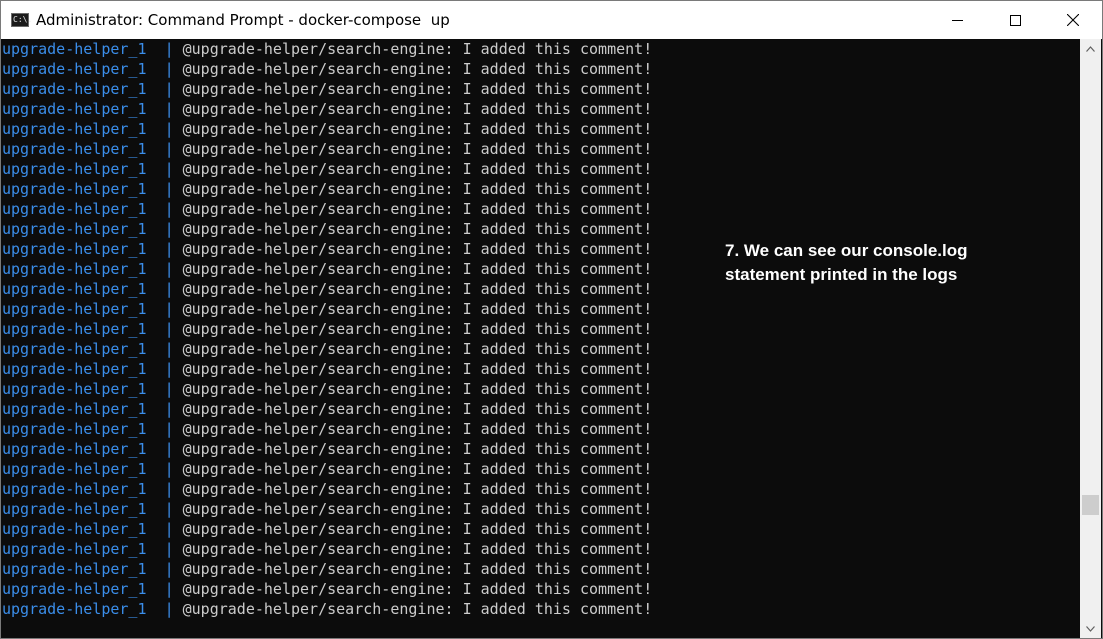 The width and height of the screenshot is (1103, 639). I want to click on scroll-down-button, so click(1090, 628).